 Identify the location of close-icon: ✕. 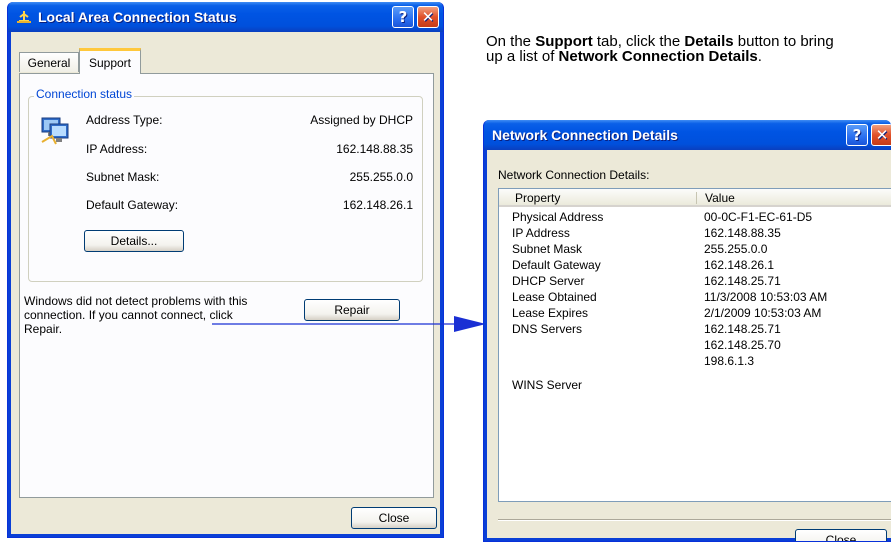
(881, 135).